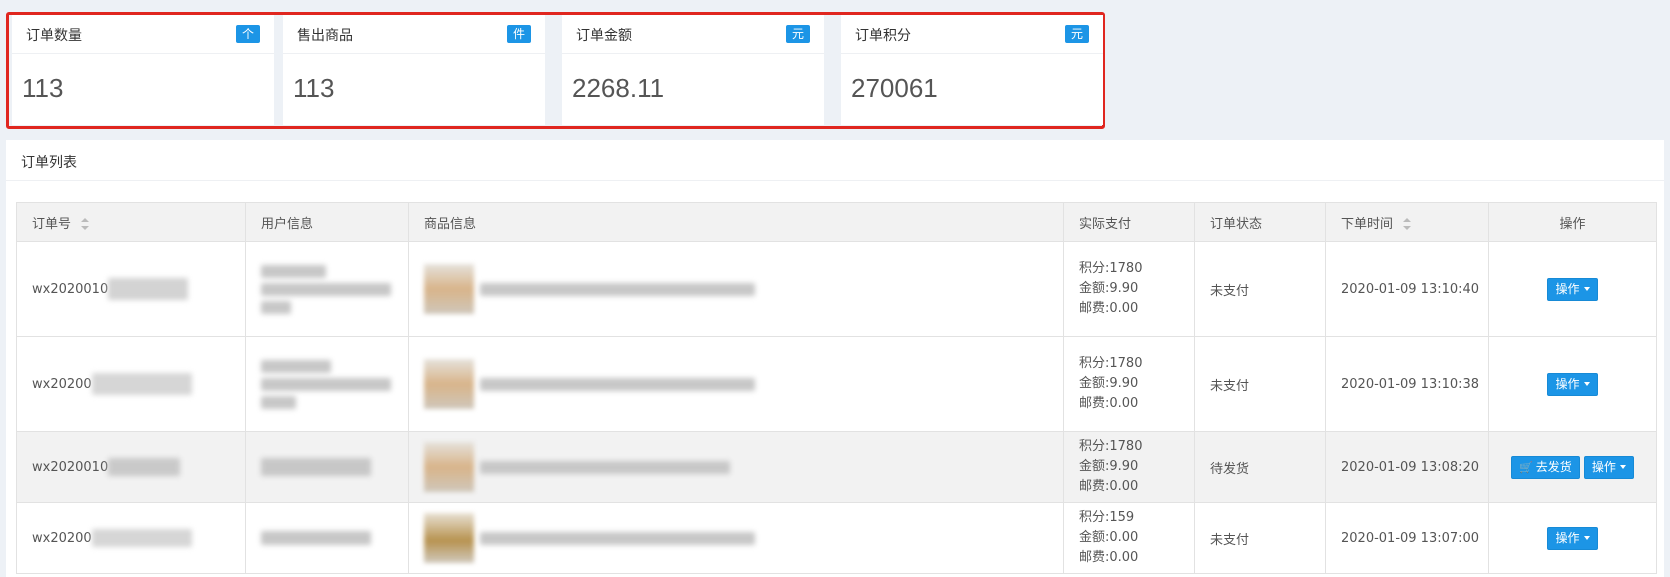  I want to click on status-cell: 待发货, so click(1260, 467).